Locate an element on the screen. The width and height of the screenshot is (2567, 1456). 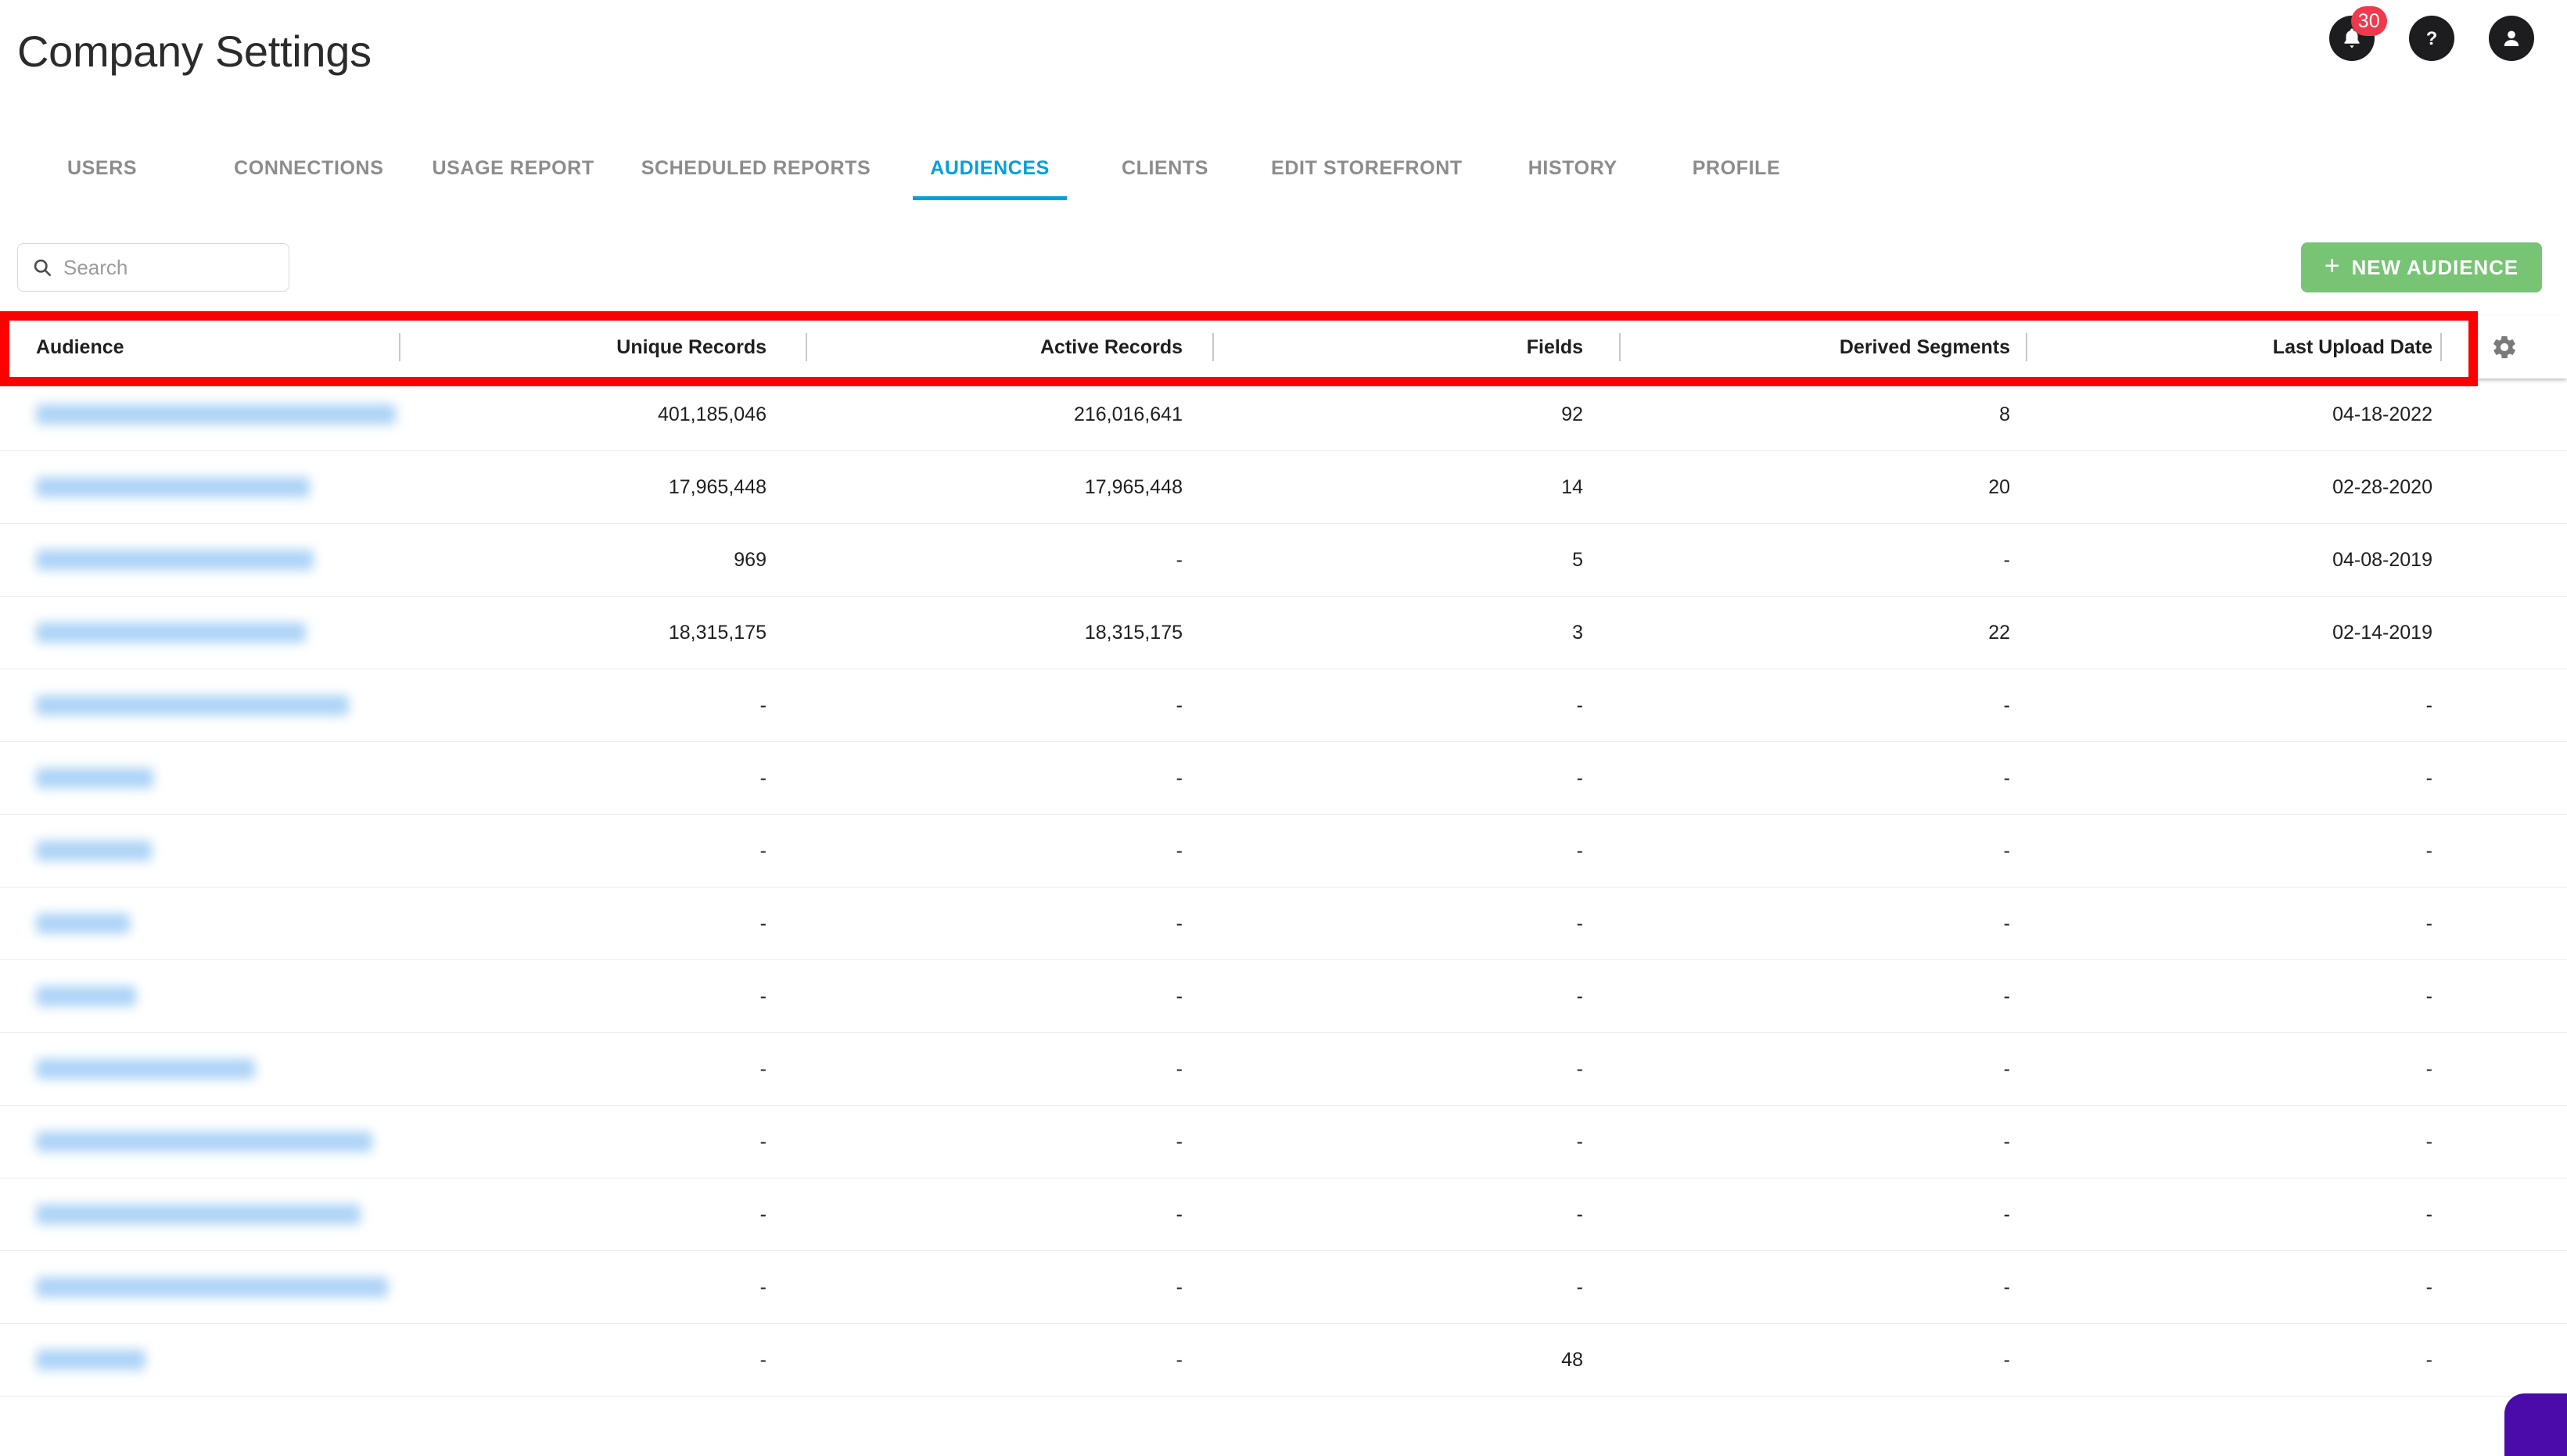
tab-clients: CLIENTS is located at coordinates (1165, 178).